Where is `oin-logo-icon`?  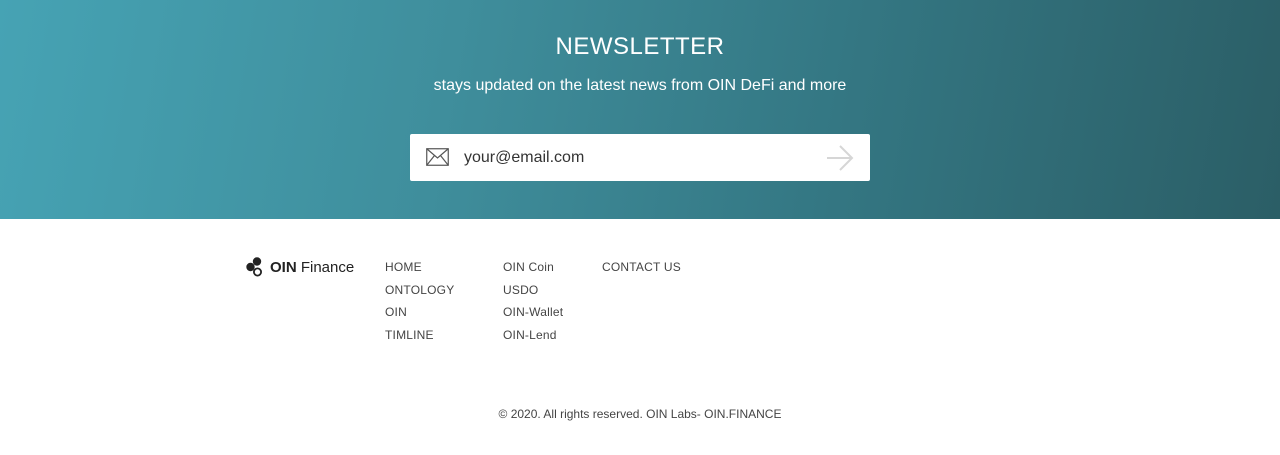 oin-logo-icon is located at coordinates (254, 267).